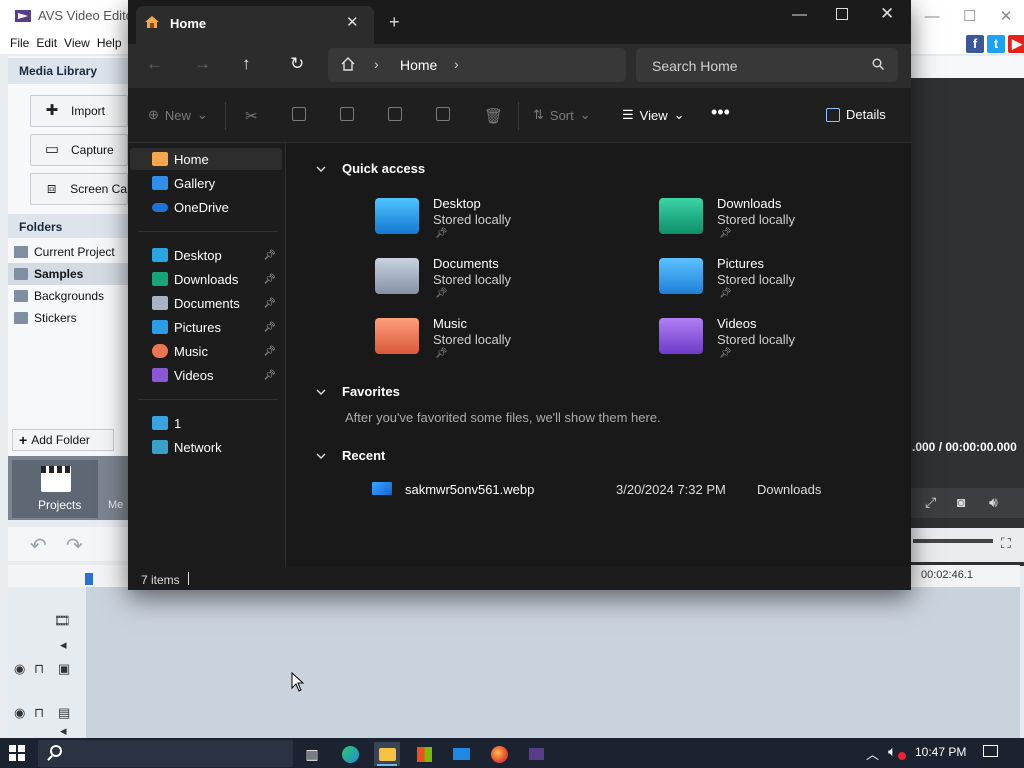 The height and width of the screenshot is (768, 1024). Describe the element at coordinates (350, 754) in the screenshot. I see `edge-icon` at that location.